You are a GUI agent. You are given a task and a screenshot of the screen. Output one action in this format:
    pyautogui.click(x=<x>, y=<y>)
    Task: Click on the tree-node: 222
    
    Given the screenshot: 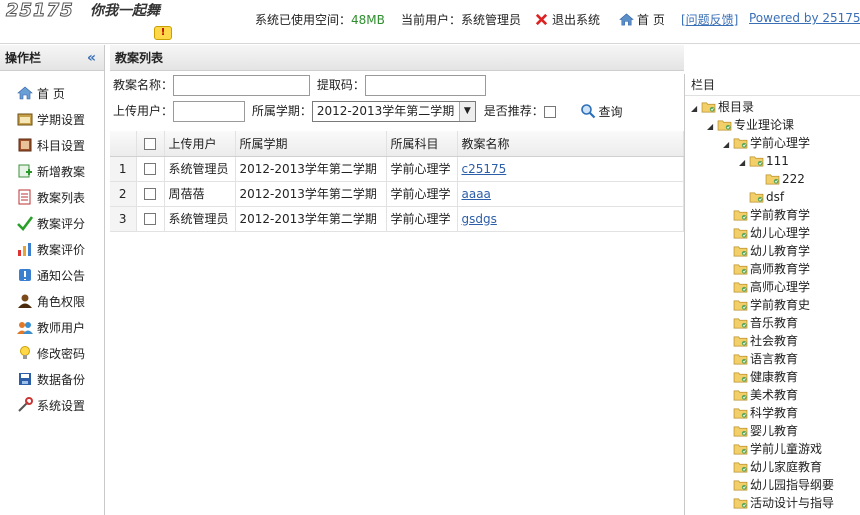 What is the action you would take?
    pyautogui.click(x=780, y=179)
    